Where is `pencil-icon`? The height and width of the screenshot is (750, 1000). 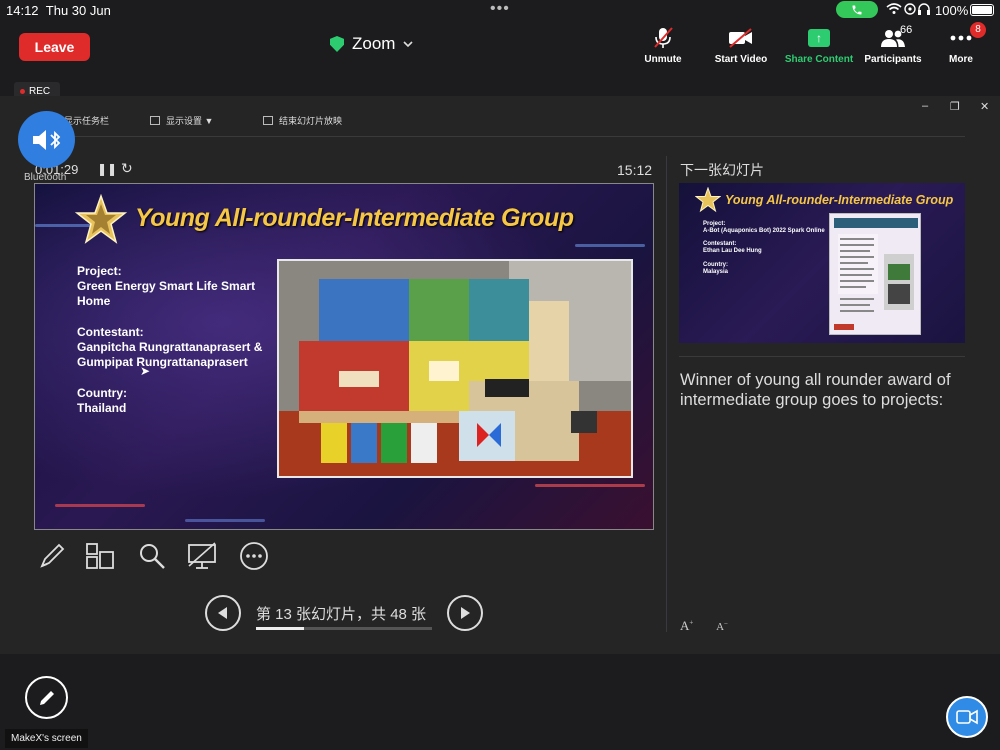
pencil-icon is located at coordinates (46, 697).